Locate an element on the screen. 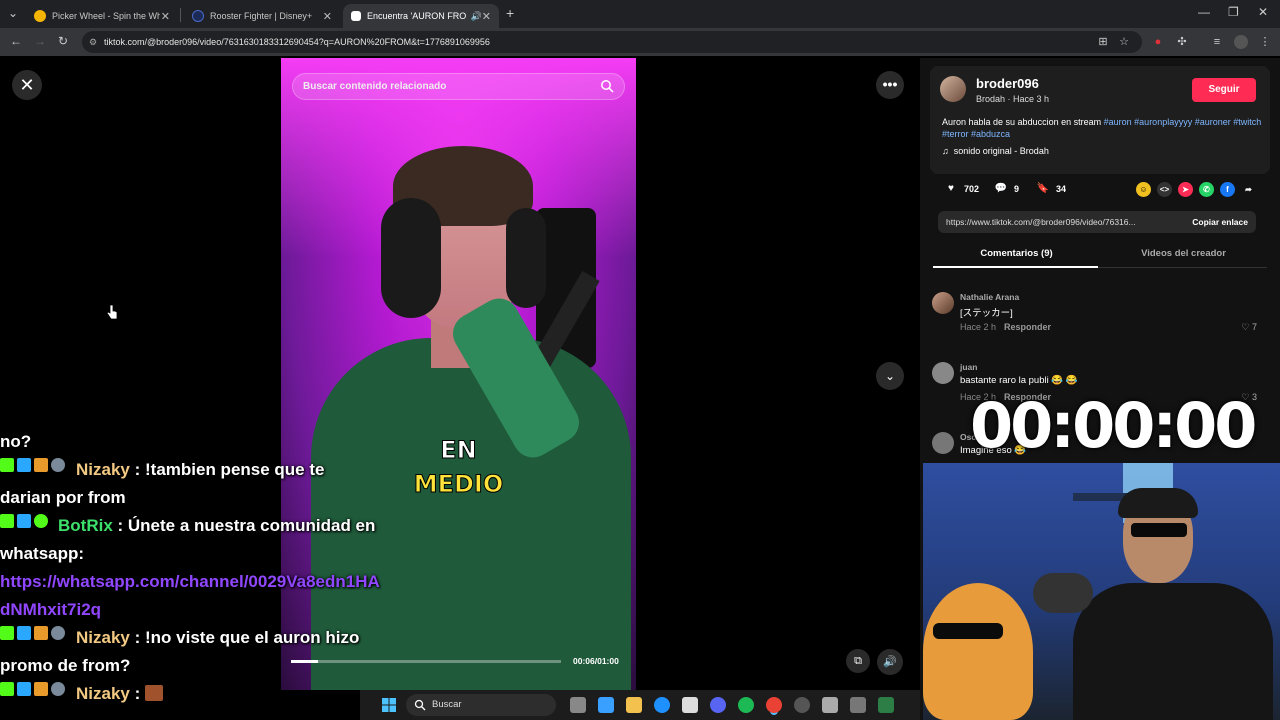  hashtag: #auronplayyyy is located at coordinates (1163, 122).